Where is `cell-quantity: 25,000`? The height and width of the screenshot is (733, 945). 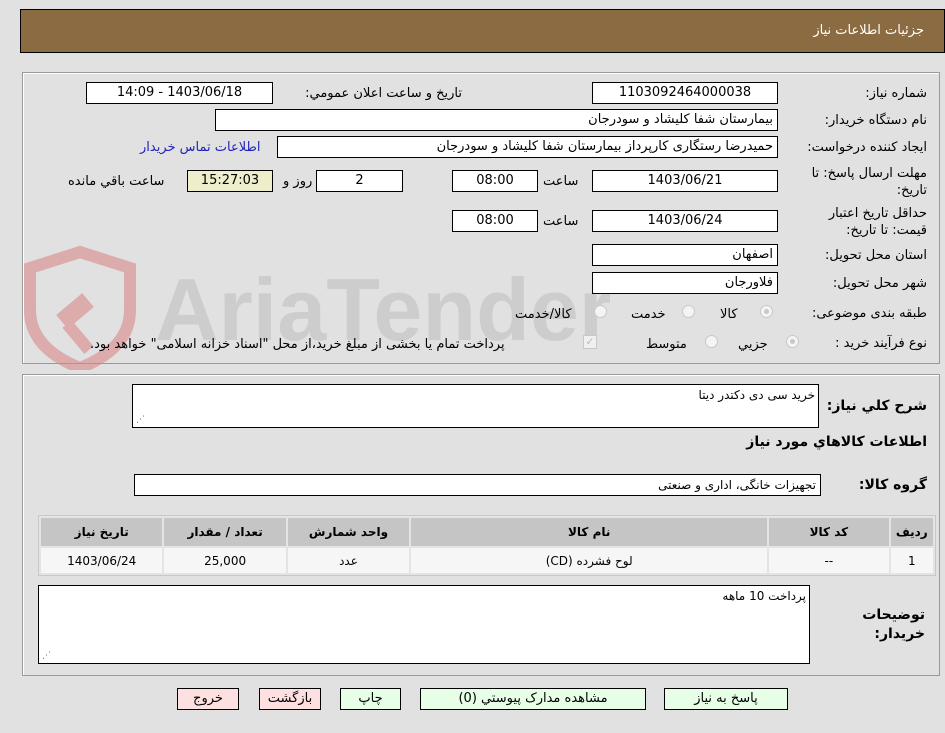
cell-quantity: 25,000 is located at coordinates (225, 560).